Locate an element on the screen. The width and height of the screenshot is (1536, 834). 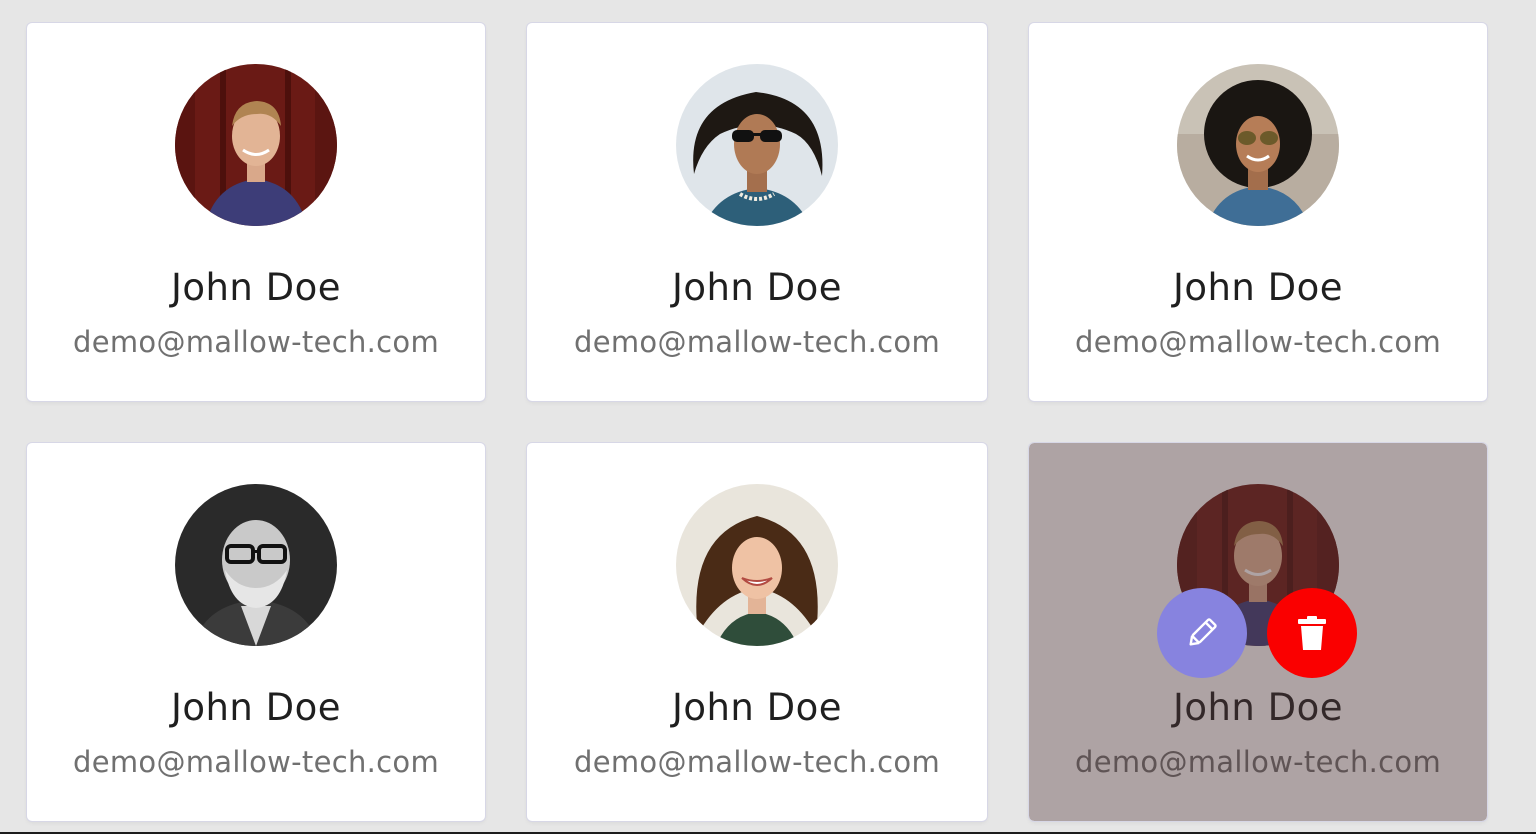
edit-button is located at coordinates (1202, 633).